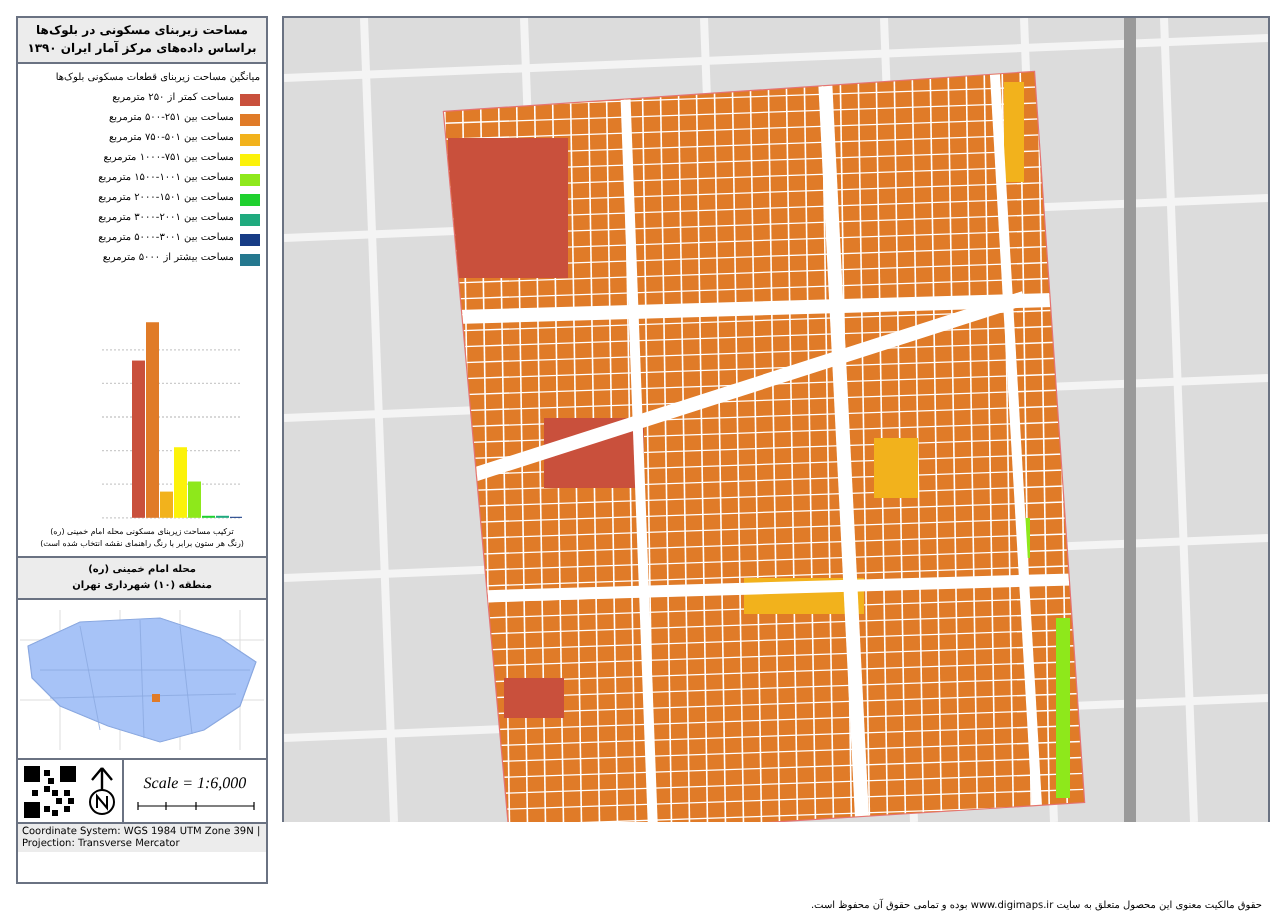 The width and height of the screenshot is (1286, 922). I want to click on scale-bar-icon, so click(195, 805).